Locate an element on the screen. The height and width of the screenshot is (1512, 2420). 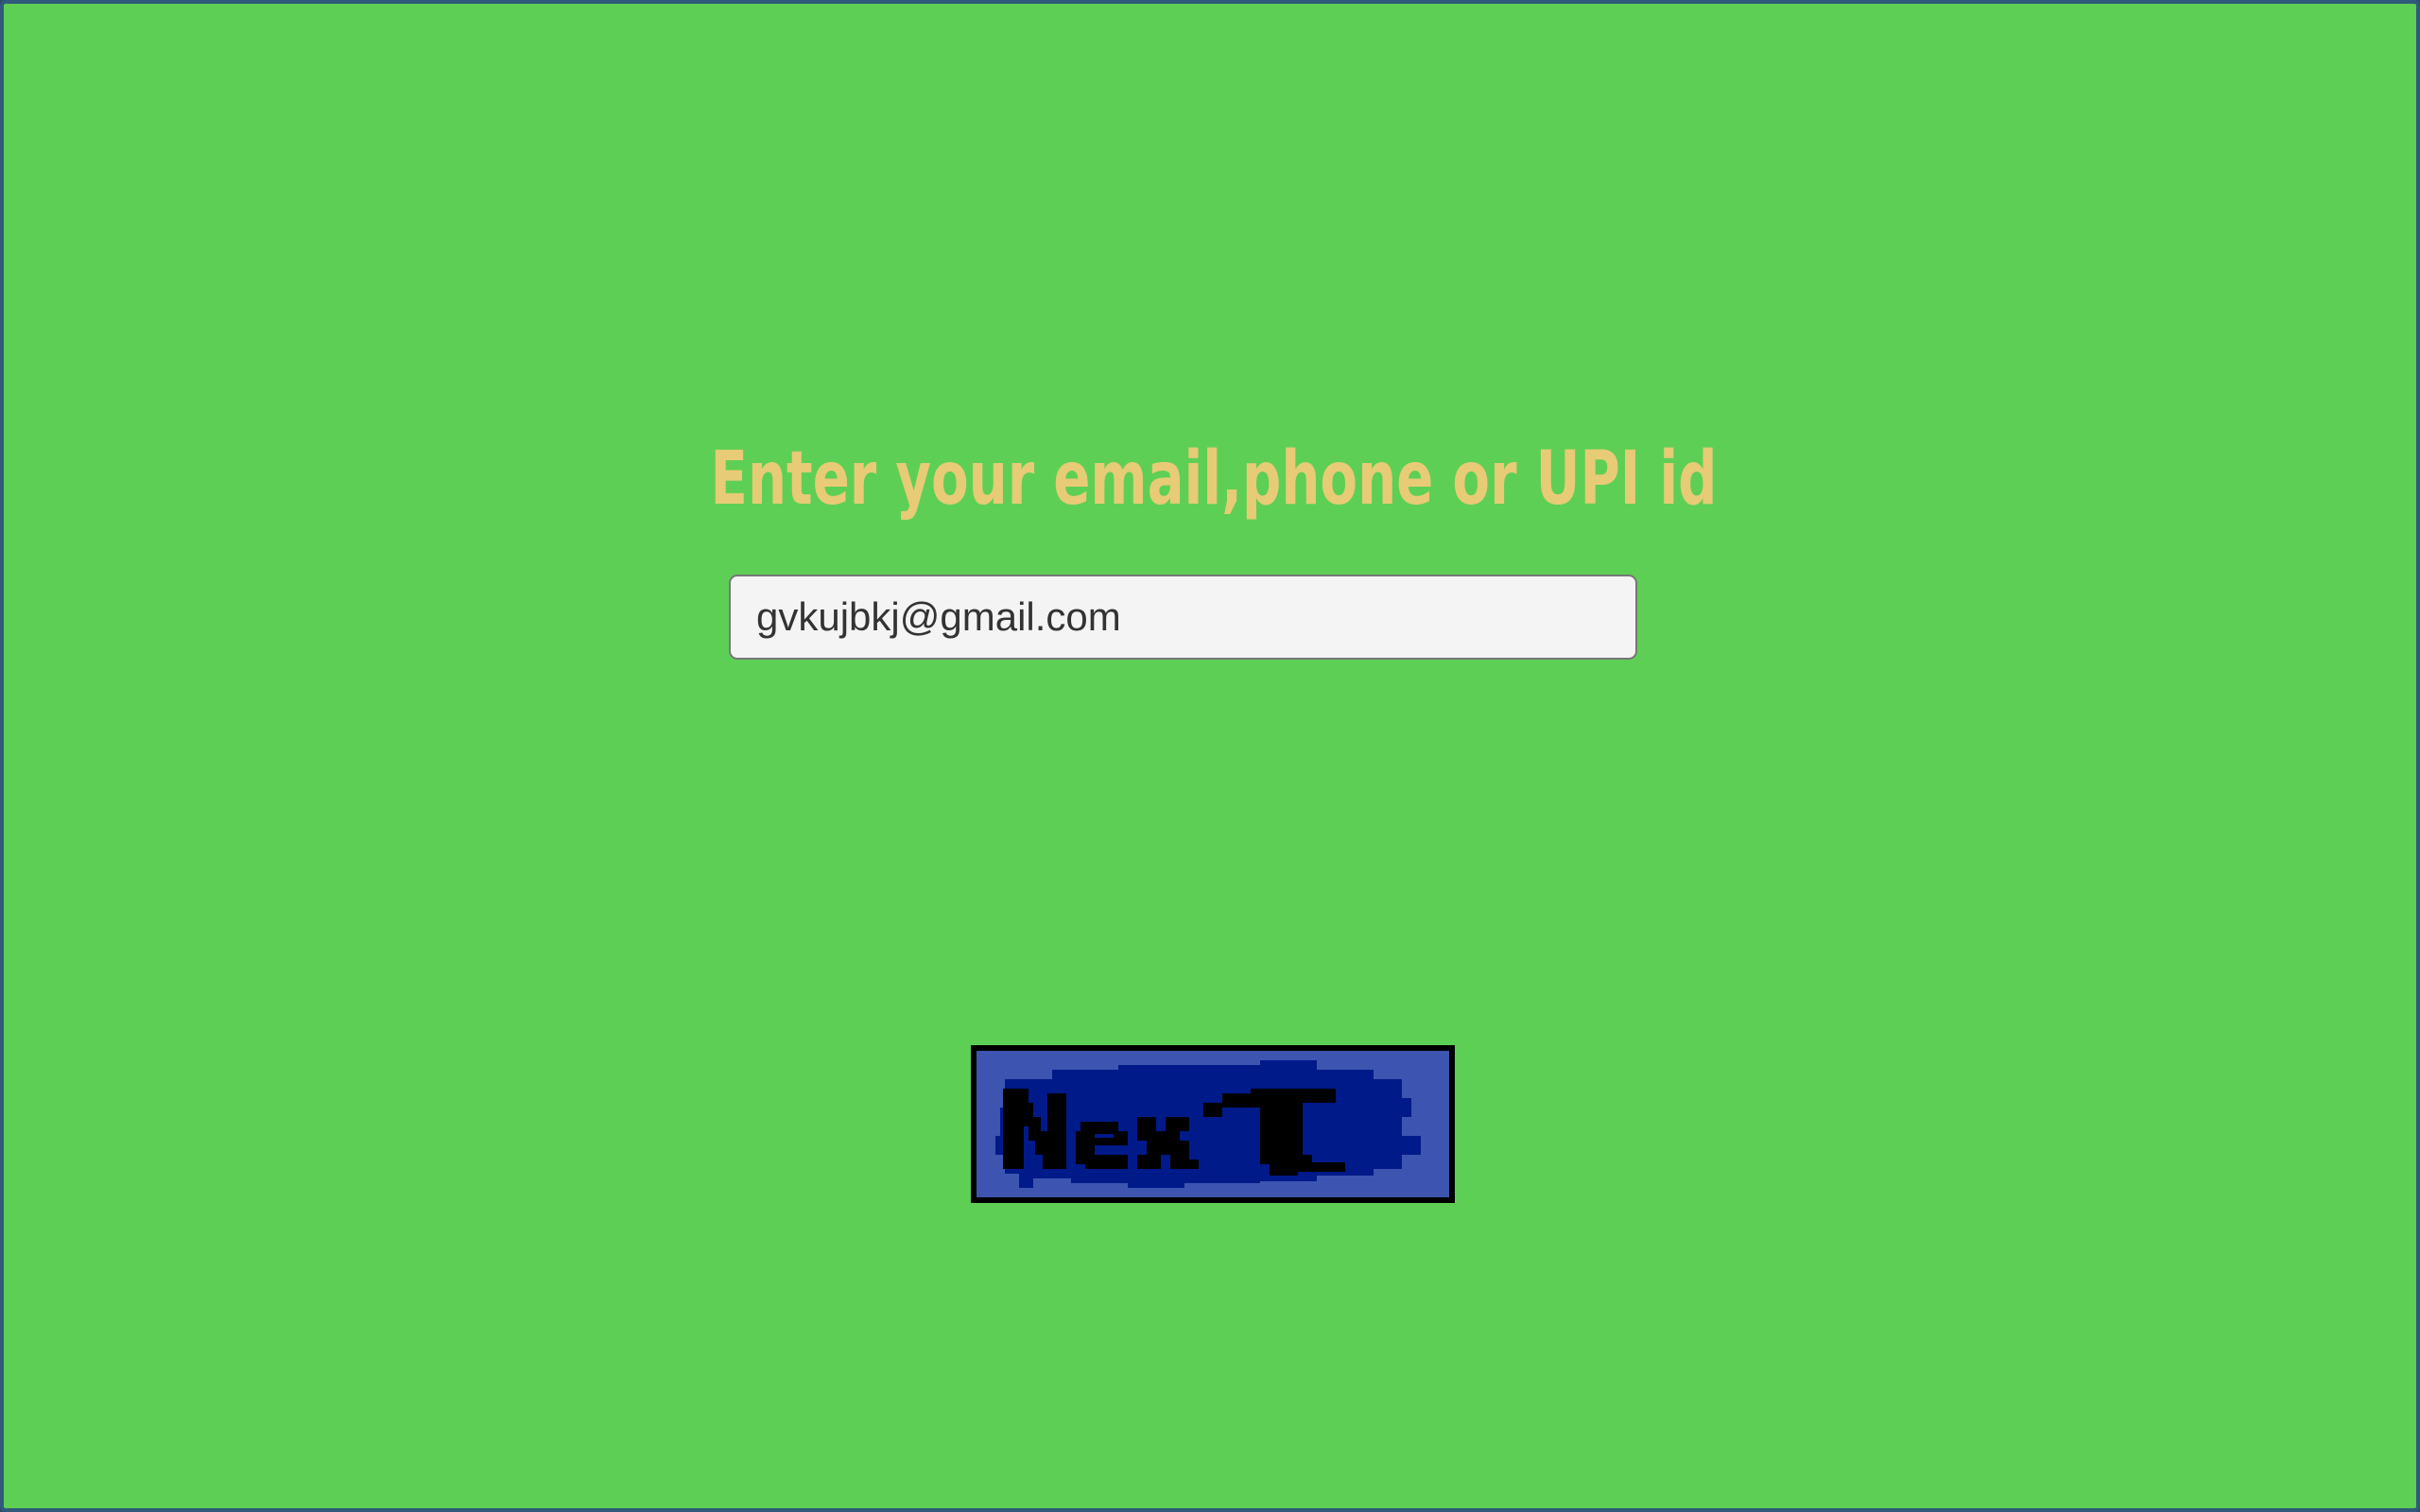
next-label-image is located at coordinates (1208, 1124).